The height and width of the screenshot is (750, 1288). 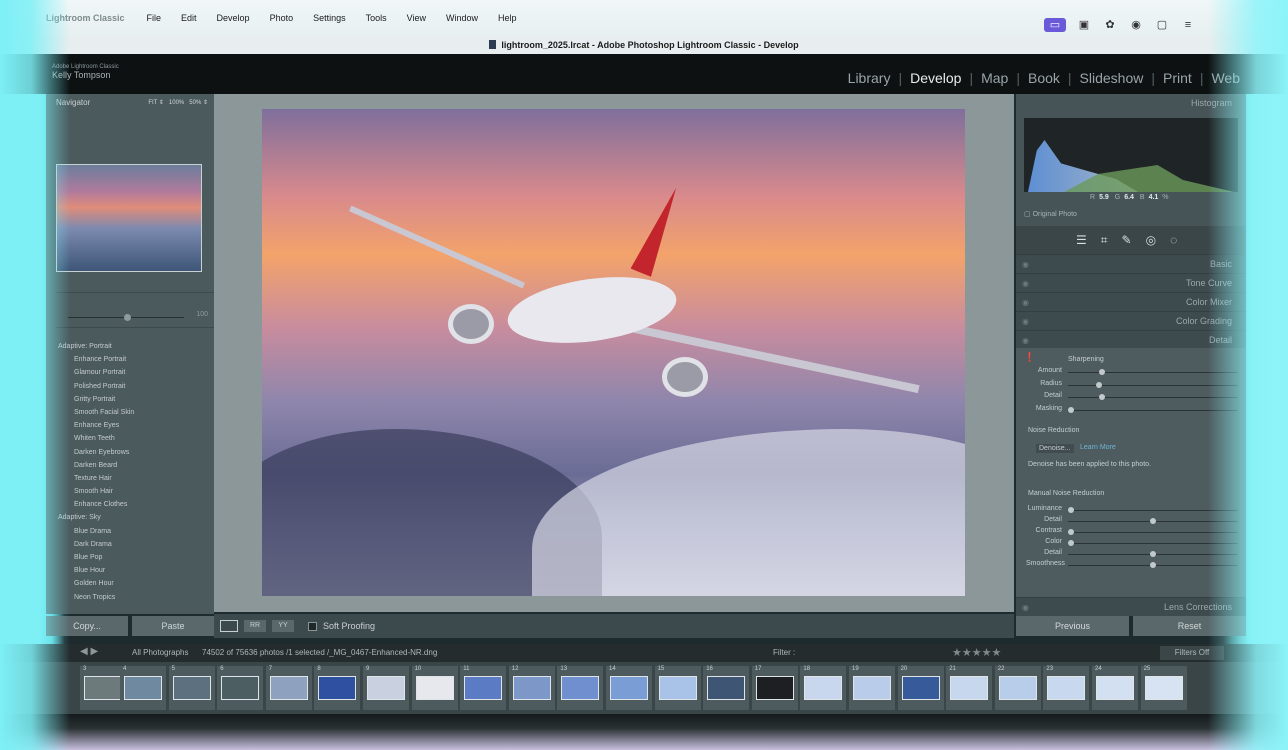 I want to click on filmstrip-thumb: 13, so click(x=580, y=688).